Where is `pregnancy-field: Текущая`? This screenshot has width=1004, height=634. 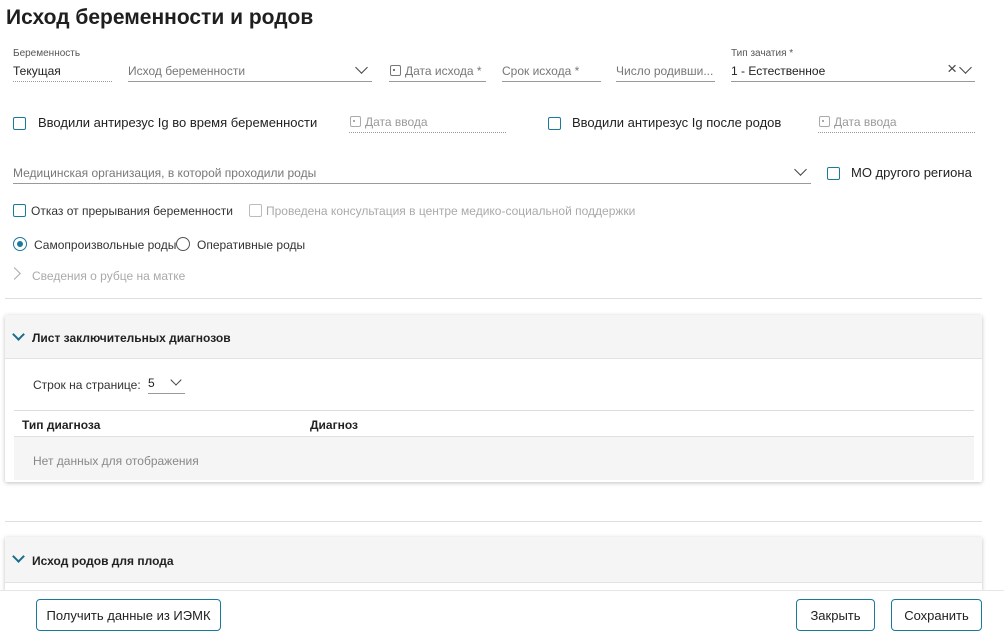
pregnancy-field: Текущая is located at coordinates (62, 72).